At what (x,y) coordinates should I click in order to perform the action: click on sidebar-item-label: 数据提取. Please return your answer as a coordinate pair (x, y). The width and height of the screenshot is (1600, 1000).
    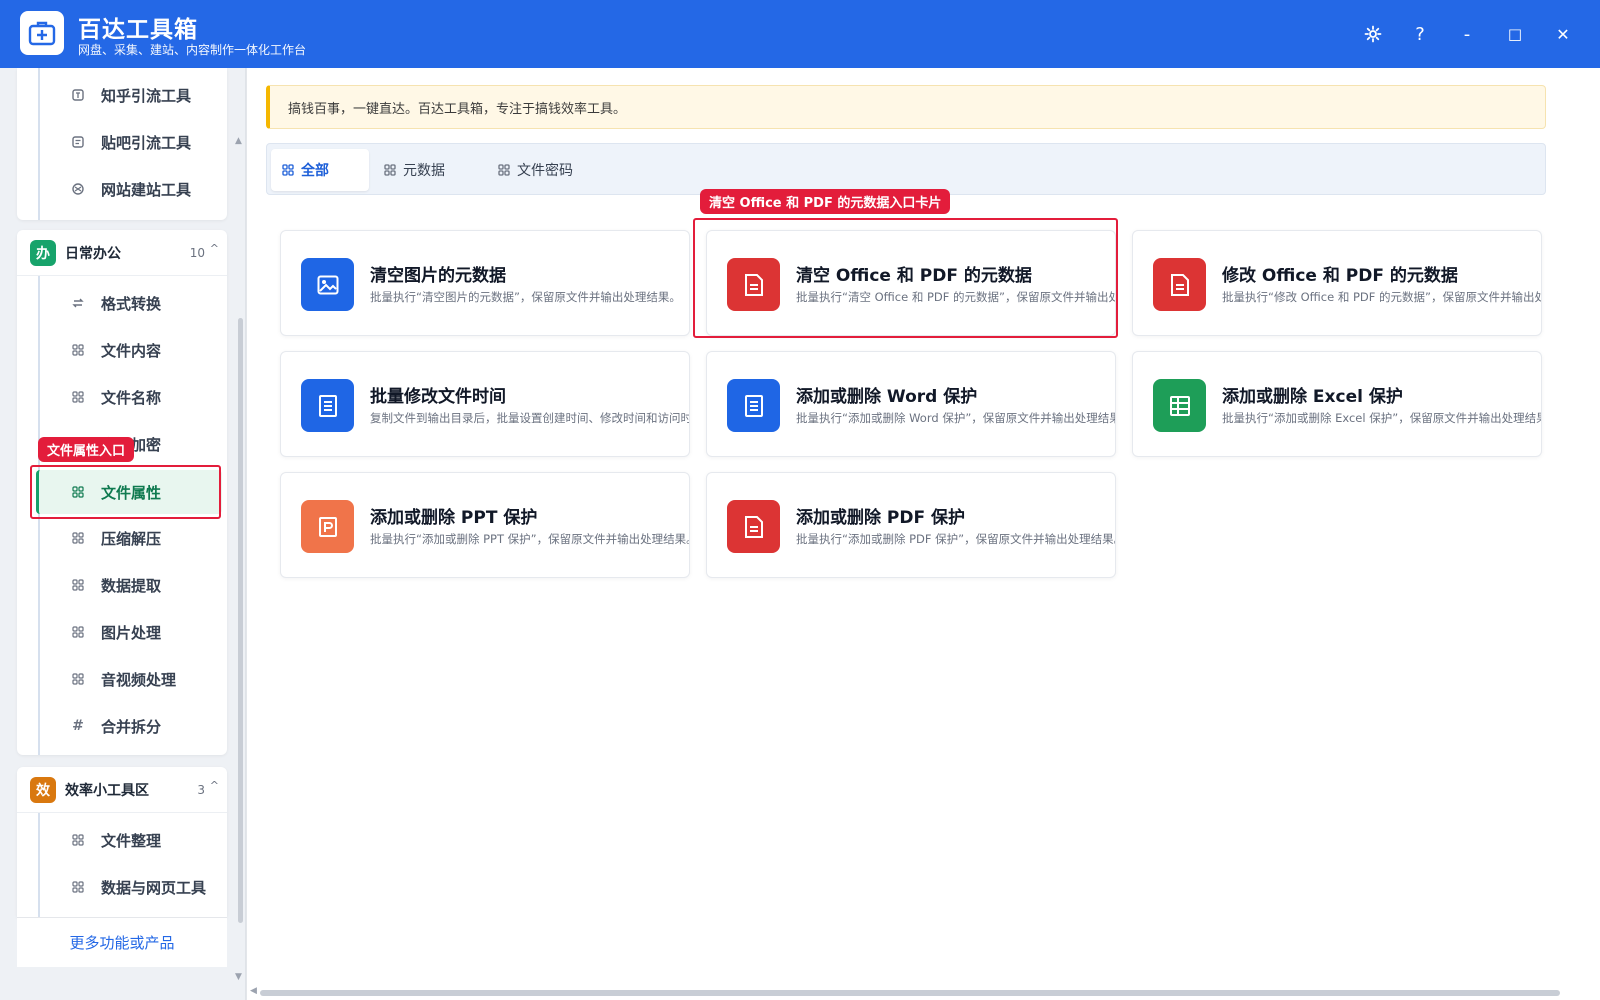
    Looking at the image, I should click on (131, 585).